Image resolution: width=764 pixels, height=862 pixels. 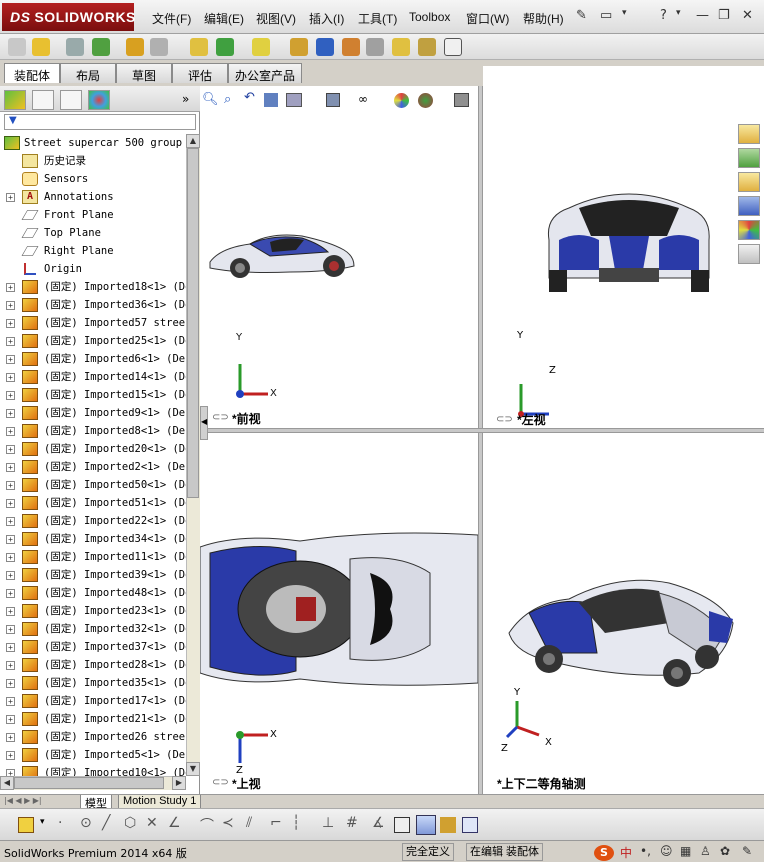 What do you see at coordinates (93, 143) in the screenshot?
I see `tree-root: Street supercar 500 group` at bounding box center [93, 143].